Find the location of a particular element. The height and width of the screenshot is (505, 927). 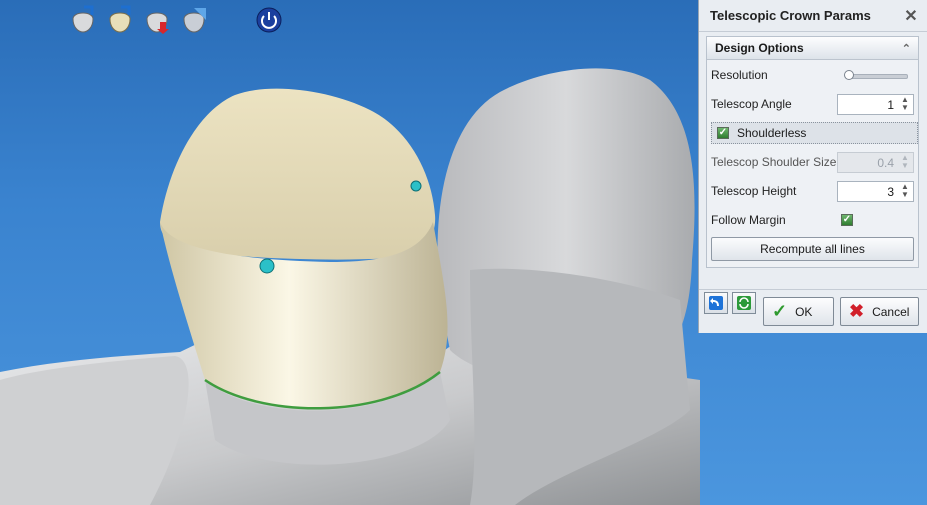

checkmark-icon: ✓ is located at coordinates (780, 311).